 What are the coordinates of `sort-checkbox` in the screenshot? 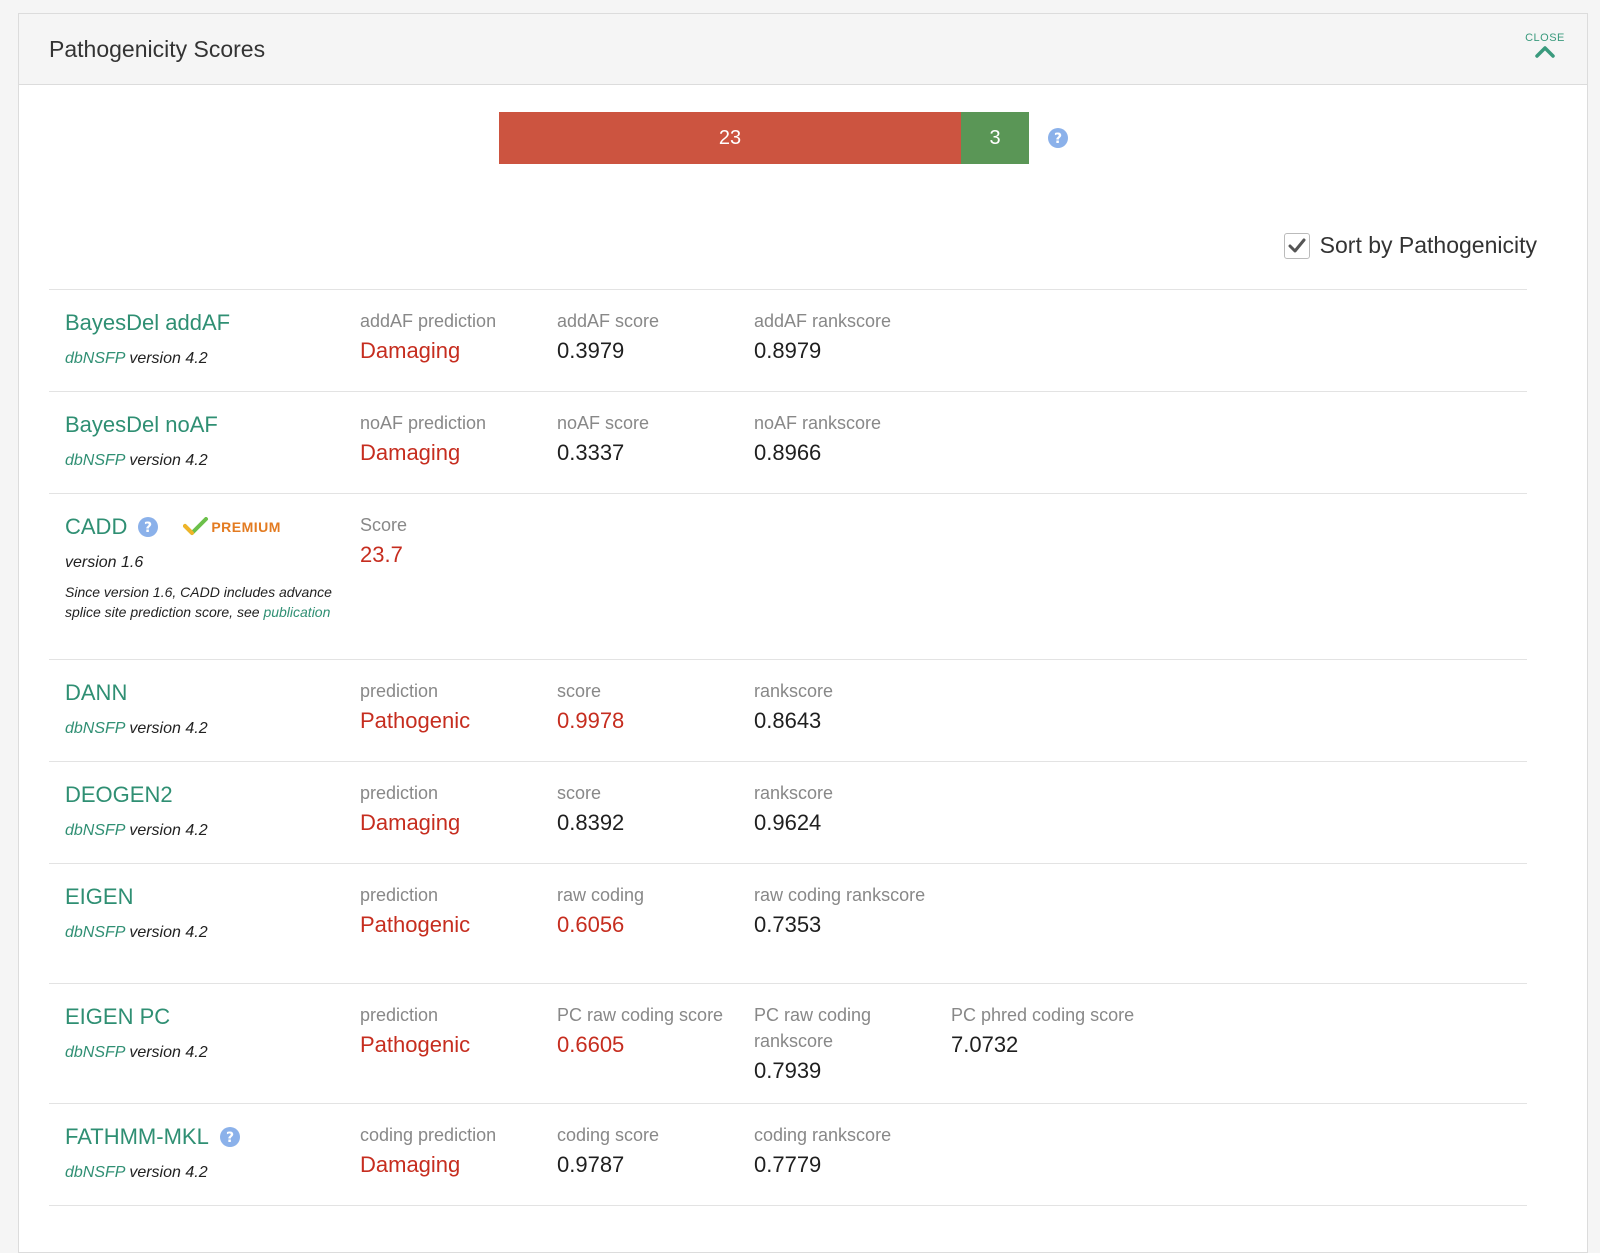 It's located at (1296, 245).